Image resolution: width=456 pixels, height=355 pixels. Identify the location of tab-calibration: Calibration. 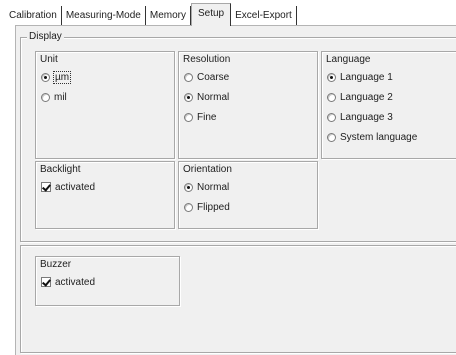
(34, 15).